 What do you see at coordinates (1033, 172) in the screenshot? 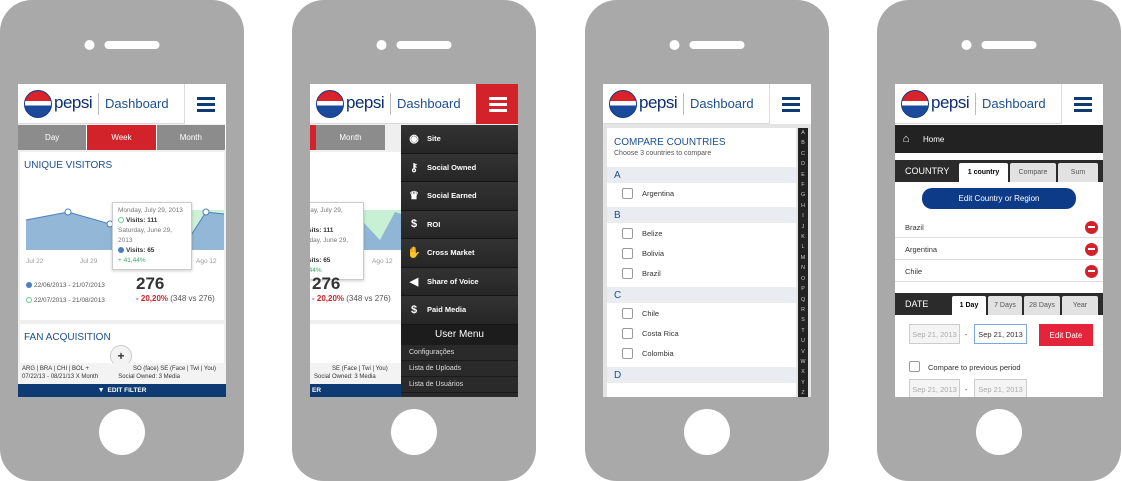
I see `tab-compare: Compare` at bounding box center [1033, 172].